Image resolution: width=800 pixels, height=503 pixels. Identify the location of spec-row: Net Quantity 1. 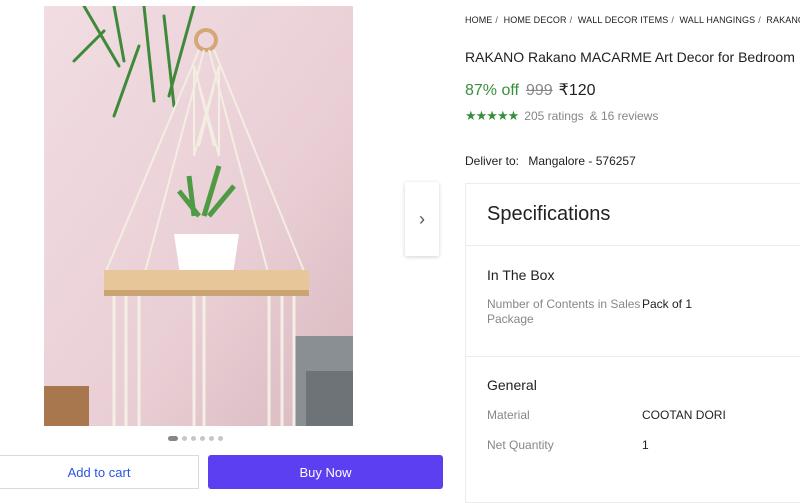
(643, 445).